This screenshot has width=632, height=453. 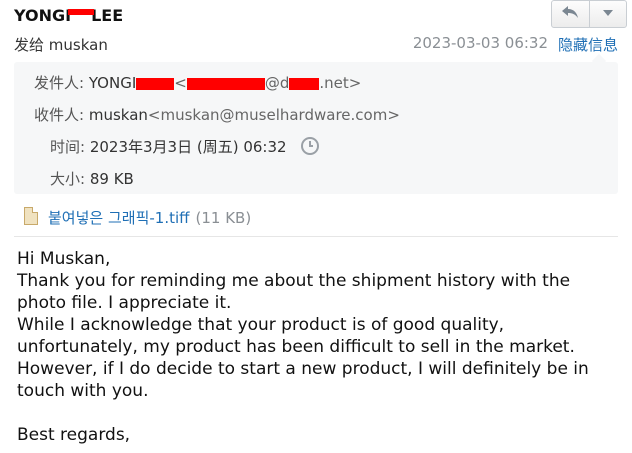 What do you see at coordinates (480, 43) in the screenshot?
I see `message-date: 2023-03-03 06:32` at bounding box center [480, 43].